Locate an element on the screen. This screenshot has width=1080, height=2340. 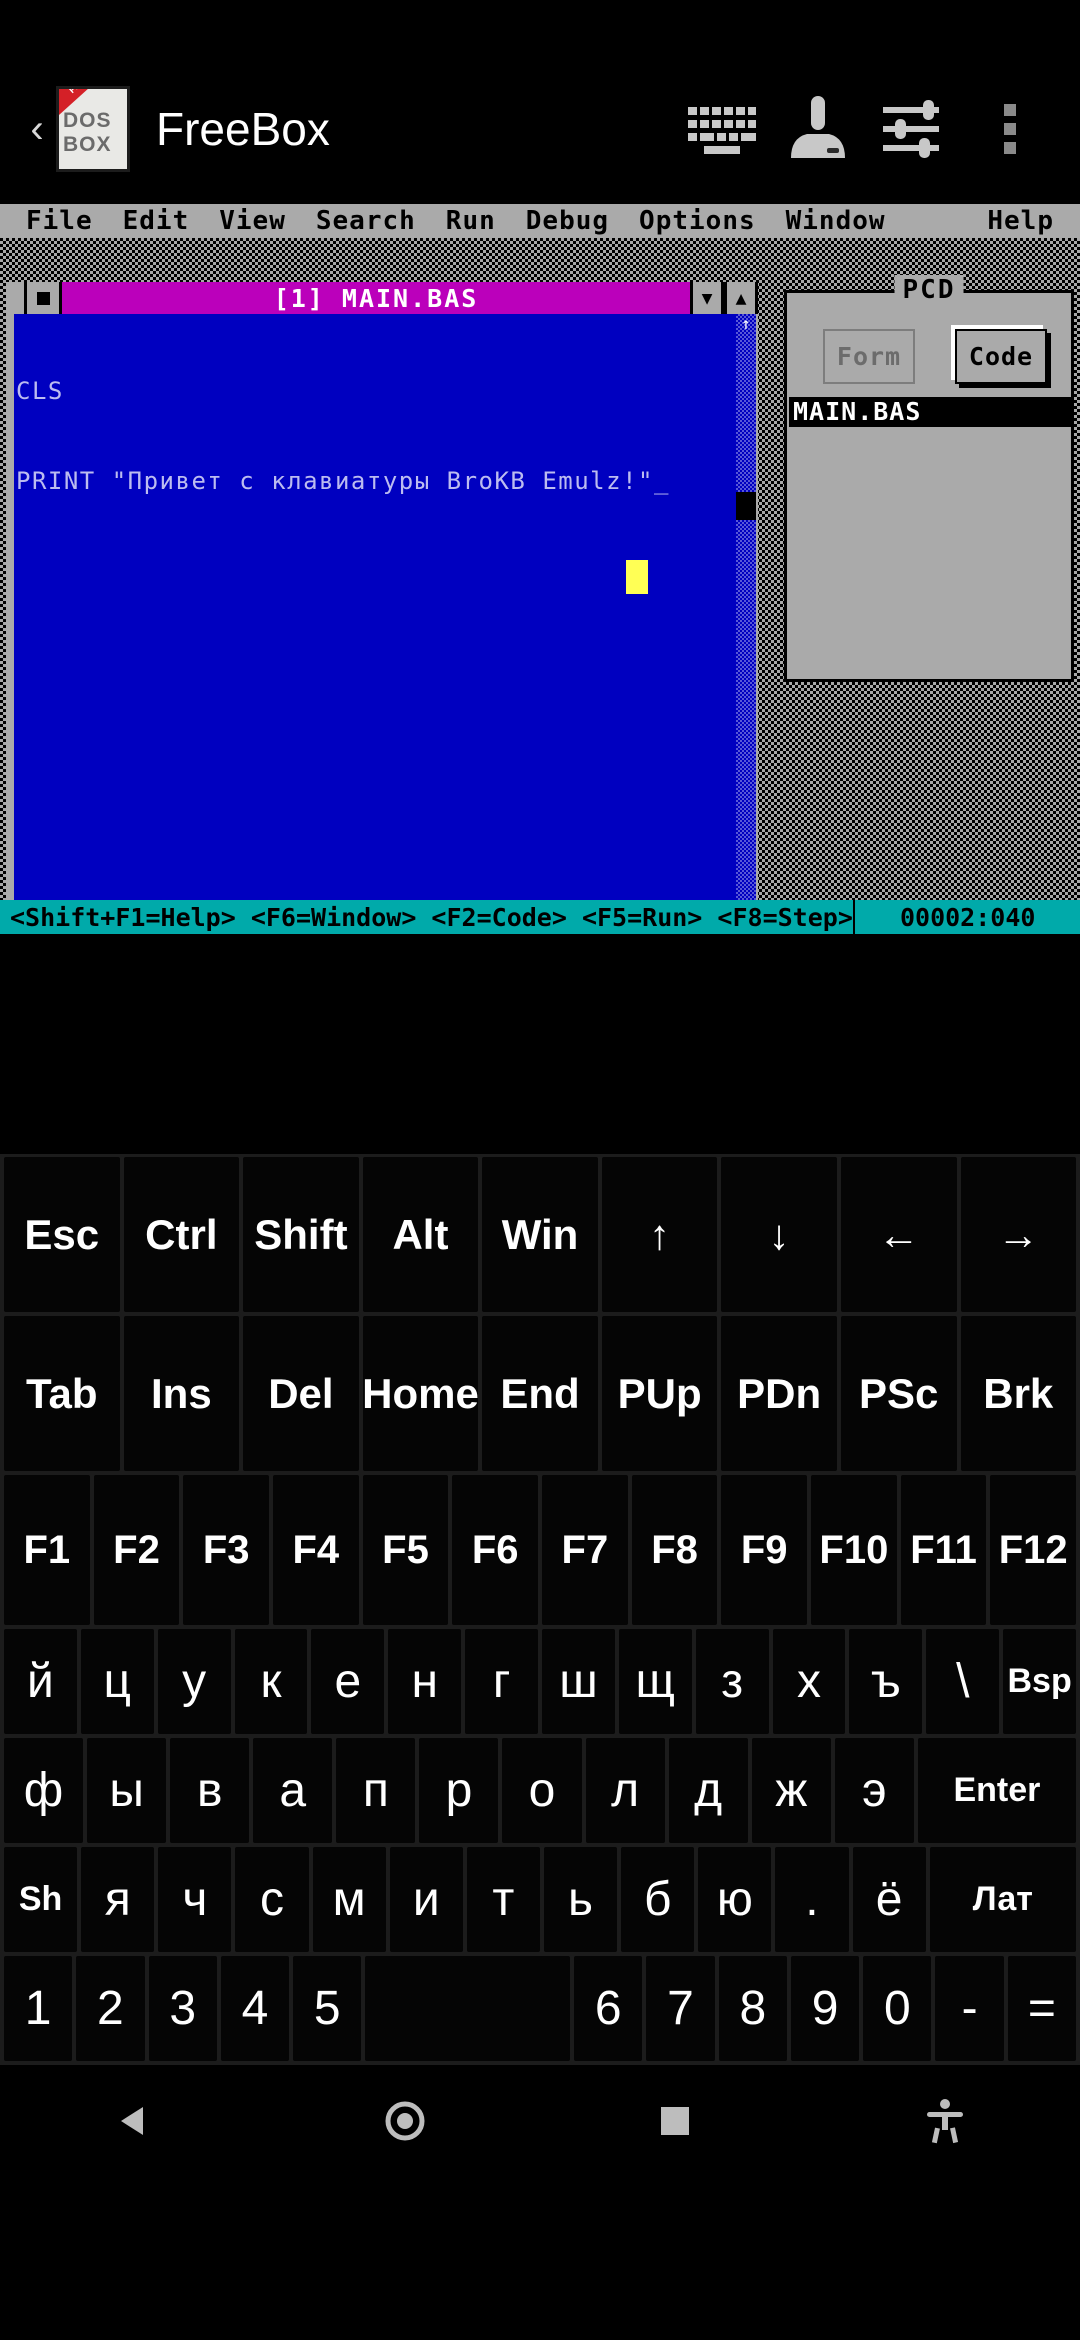
vscroll-thumb is located at coordinates (746, 506).